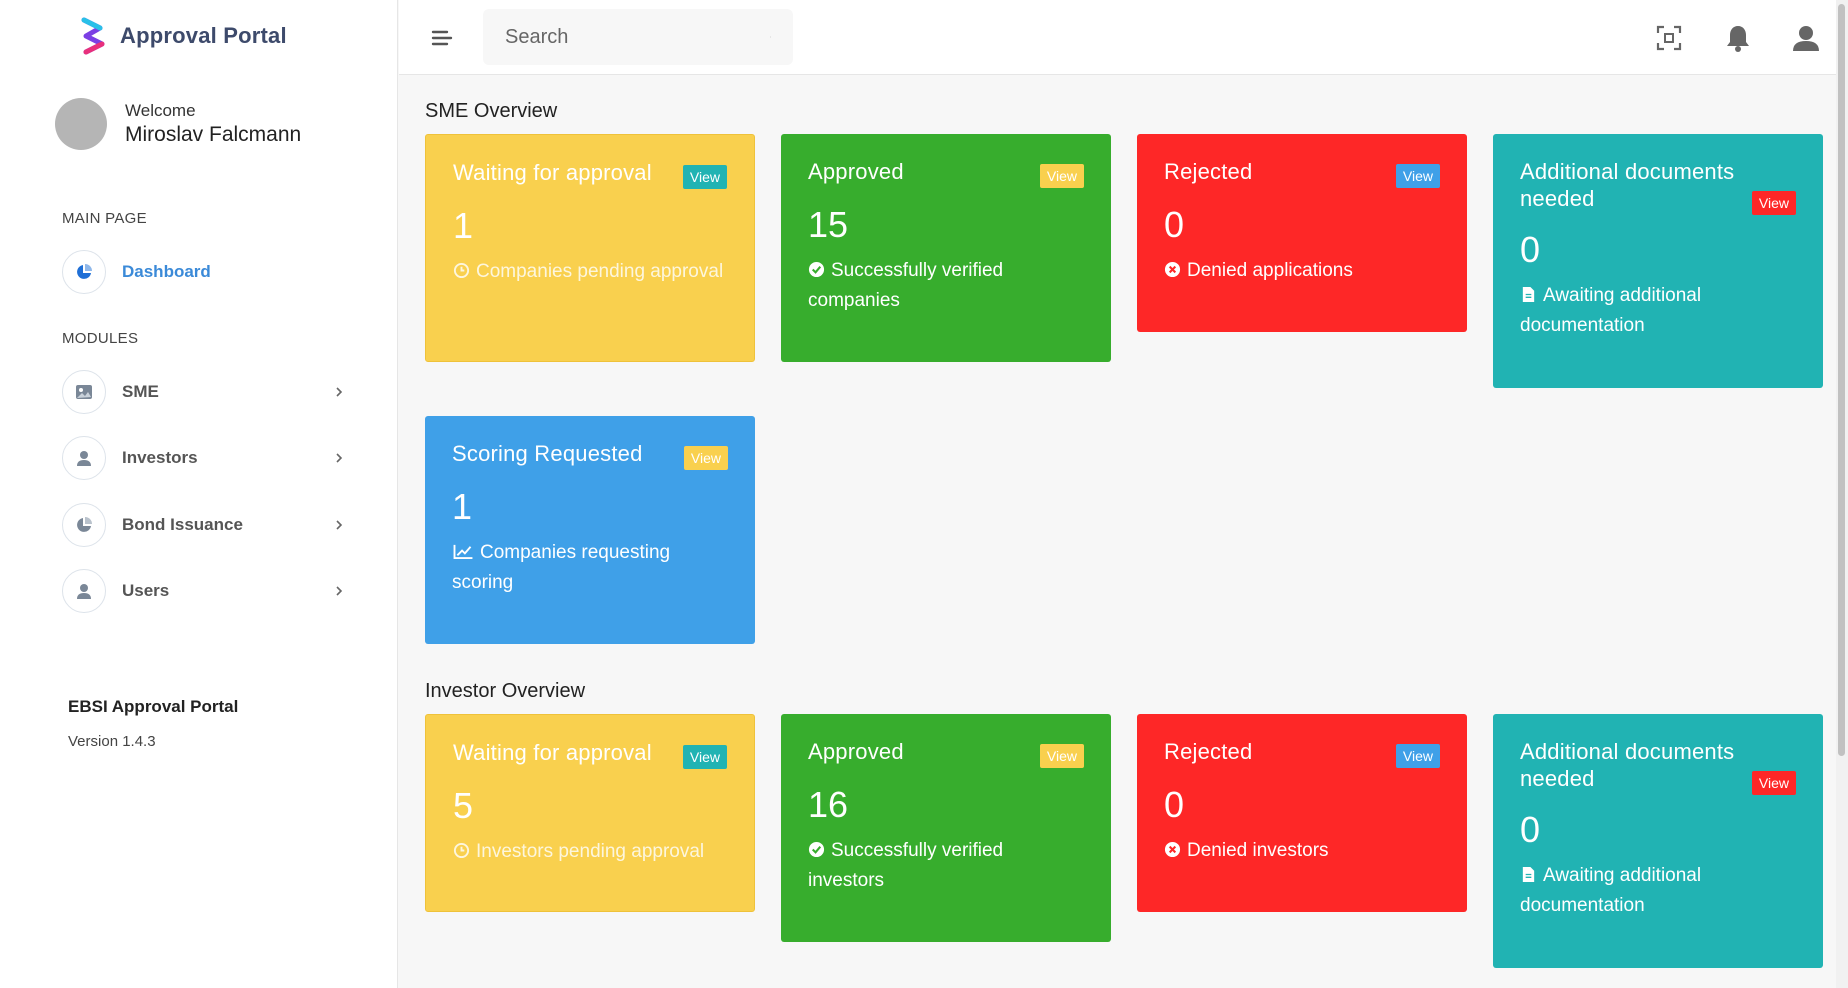  I want to click on user-profile: Welcome Miroslav Falcmann, so click(178, 124).